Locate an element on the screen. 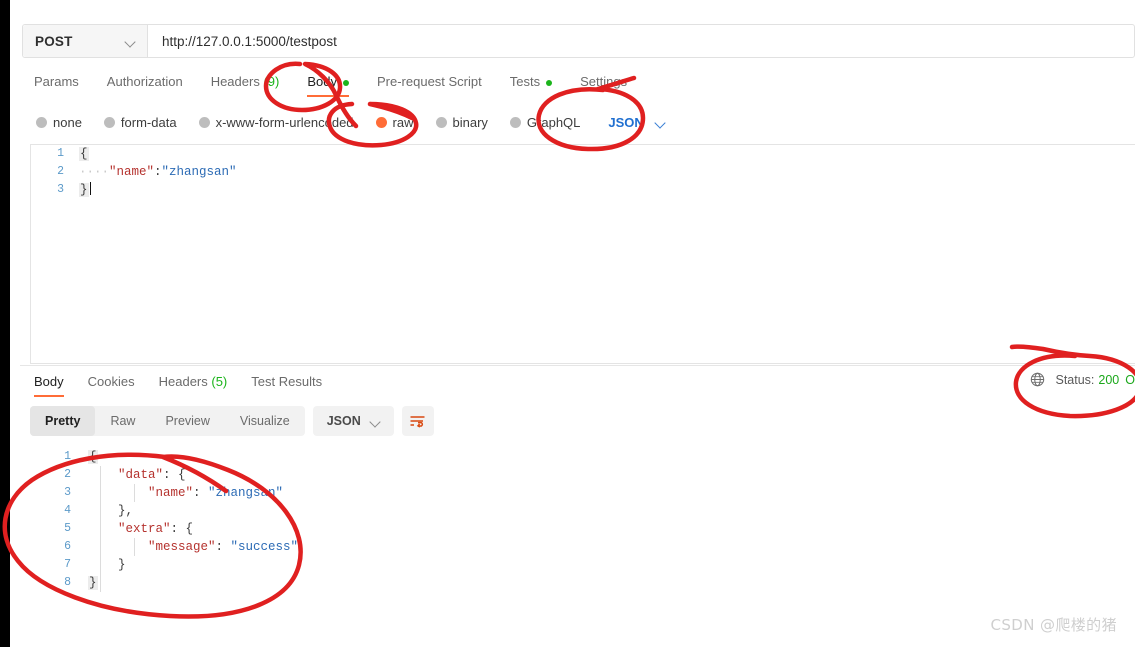 The height and width of the screenshot is (647, 1135). radio-icon-binary is located at coordinates (441, 122).